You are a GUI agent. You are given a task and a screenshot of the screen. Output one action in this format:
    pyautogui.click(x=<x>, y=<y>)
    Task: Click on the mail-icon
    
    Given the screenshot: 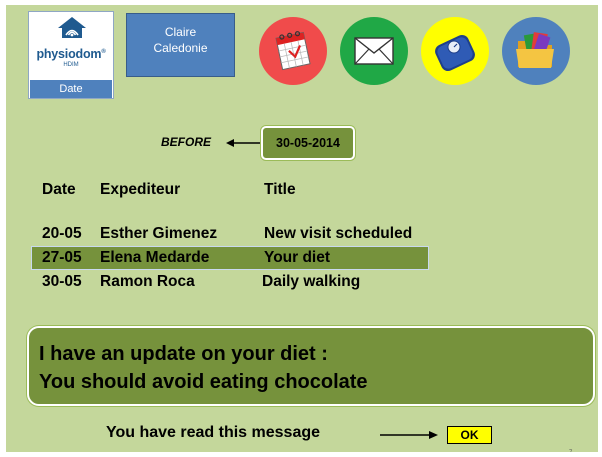 What is the action you would take?
    pyautogui.click(x=374, y=51)
    